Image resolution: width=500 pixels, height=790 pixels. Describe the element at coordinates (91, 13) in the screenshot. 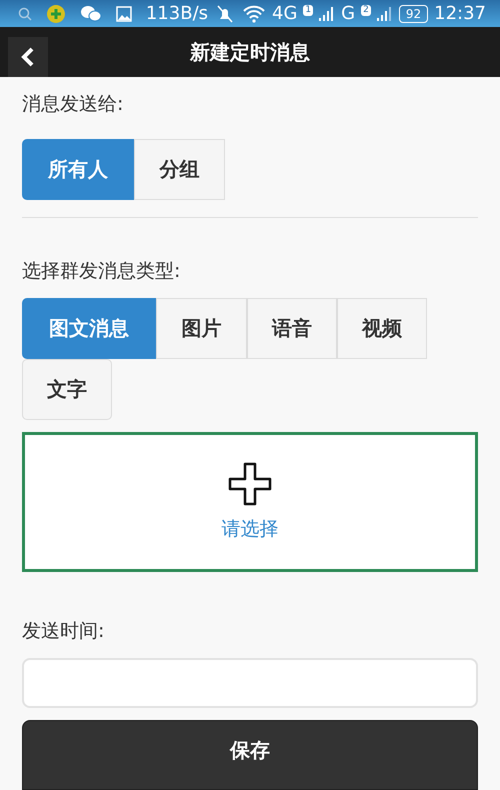

I see `chat-icon` at that location.